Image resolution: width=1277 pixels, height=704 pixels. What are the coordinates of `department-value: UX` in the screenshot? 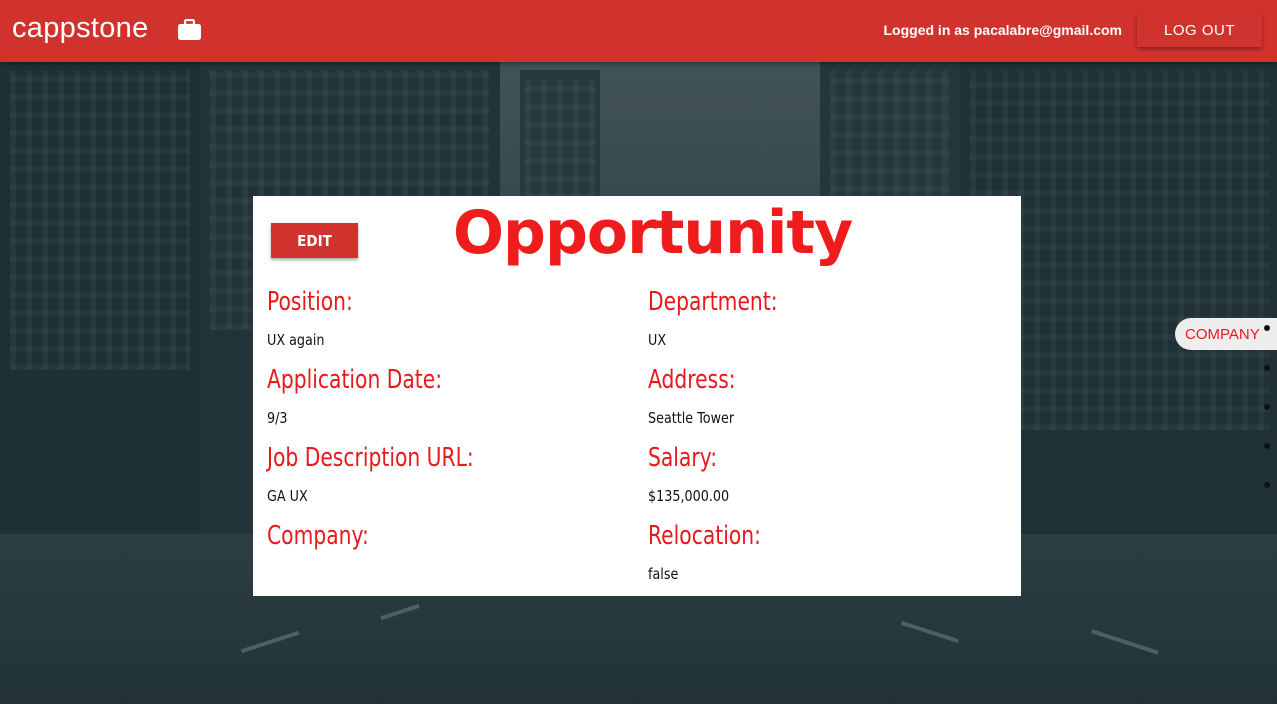 It's located at (657, 340).